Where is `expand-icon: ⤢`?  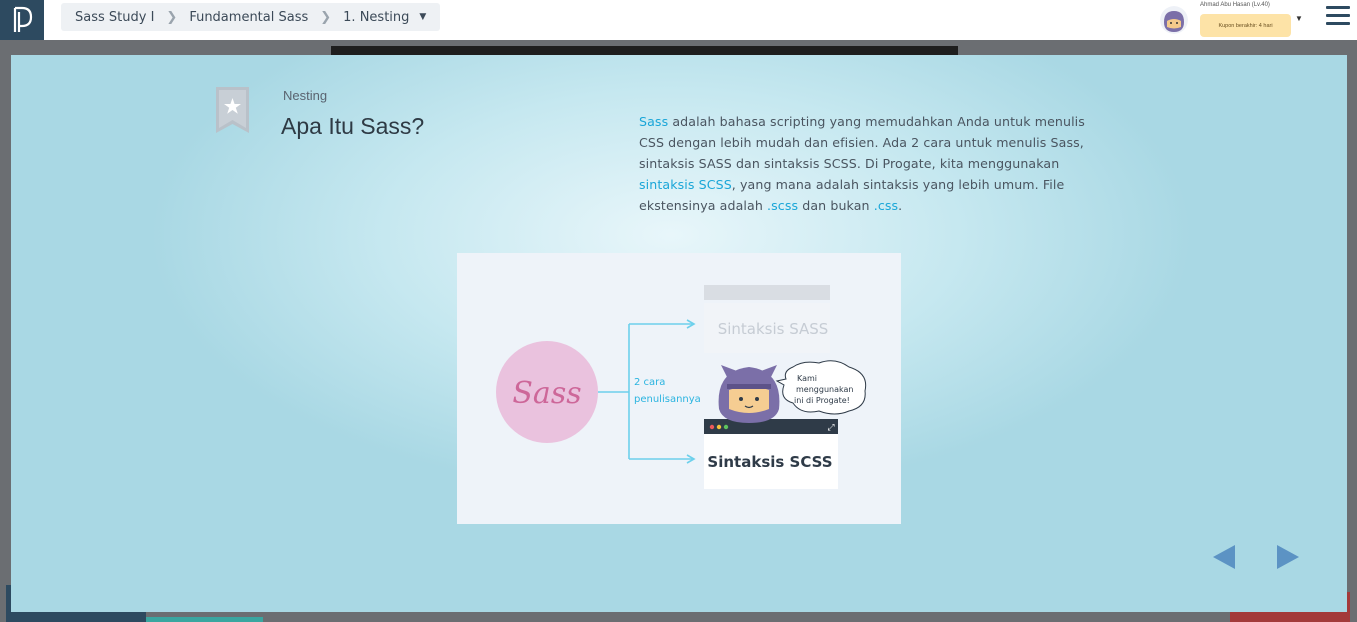 expand-icon: ⤢ is located at coordinates (830, 428).